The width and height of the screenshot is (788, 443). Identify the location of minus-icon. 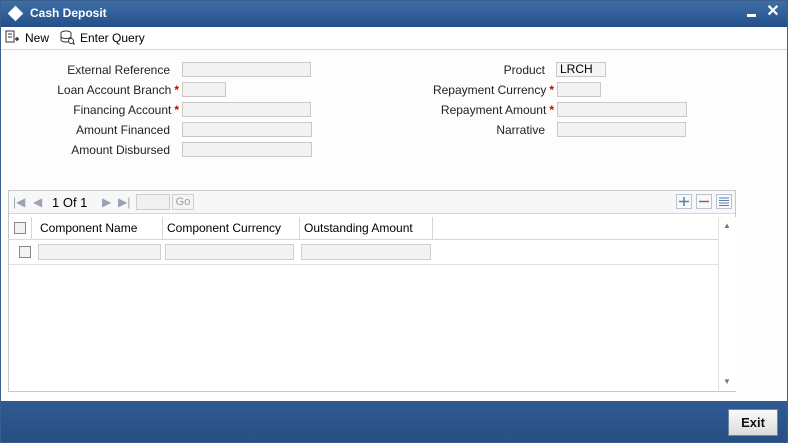
(704, 201).